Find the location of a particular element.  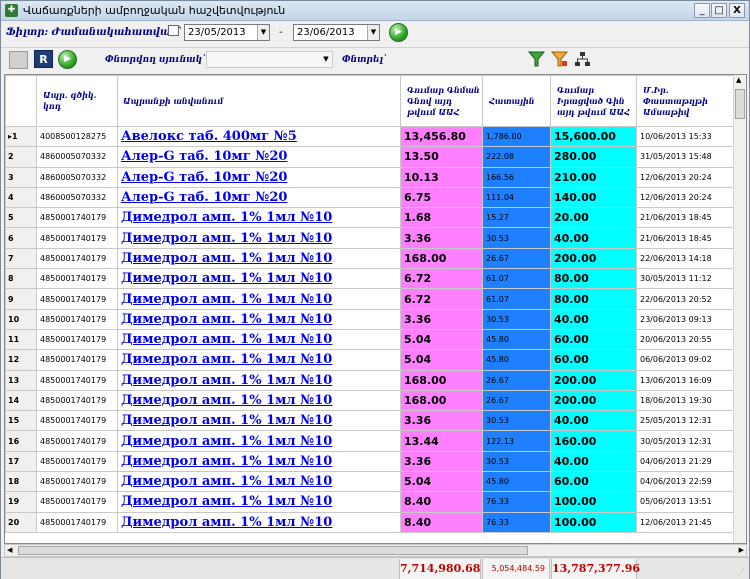

scroll-left-icon: ◀ is located at coordinates (9, 550).